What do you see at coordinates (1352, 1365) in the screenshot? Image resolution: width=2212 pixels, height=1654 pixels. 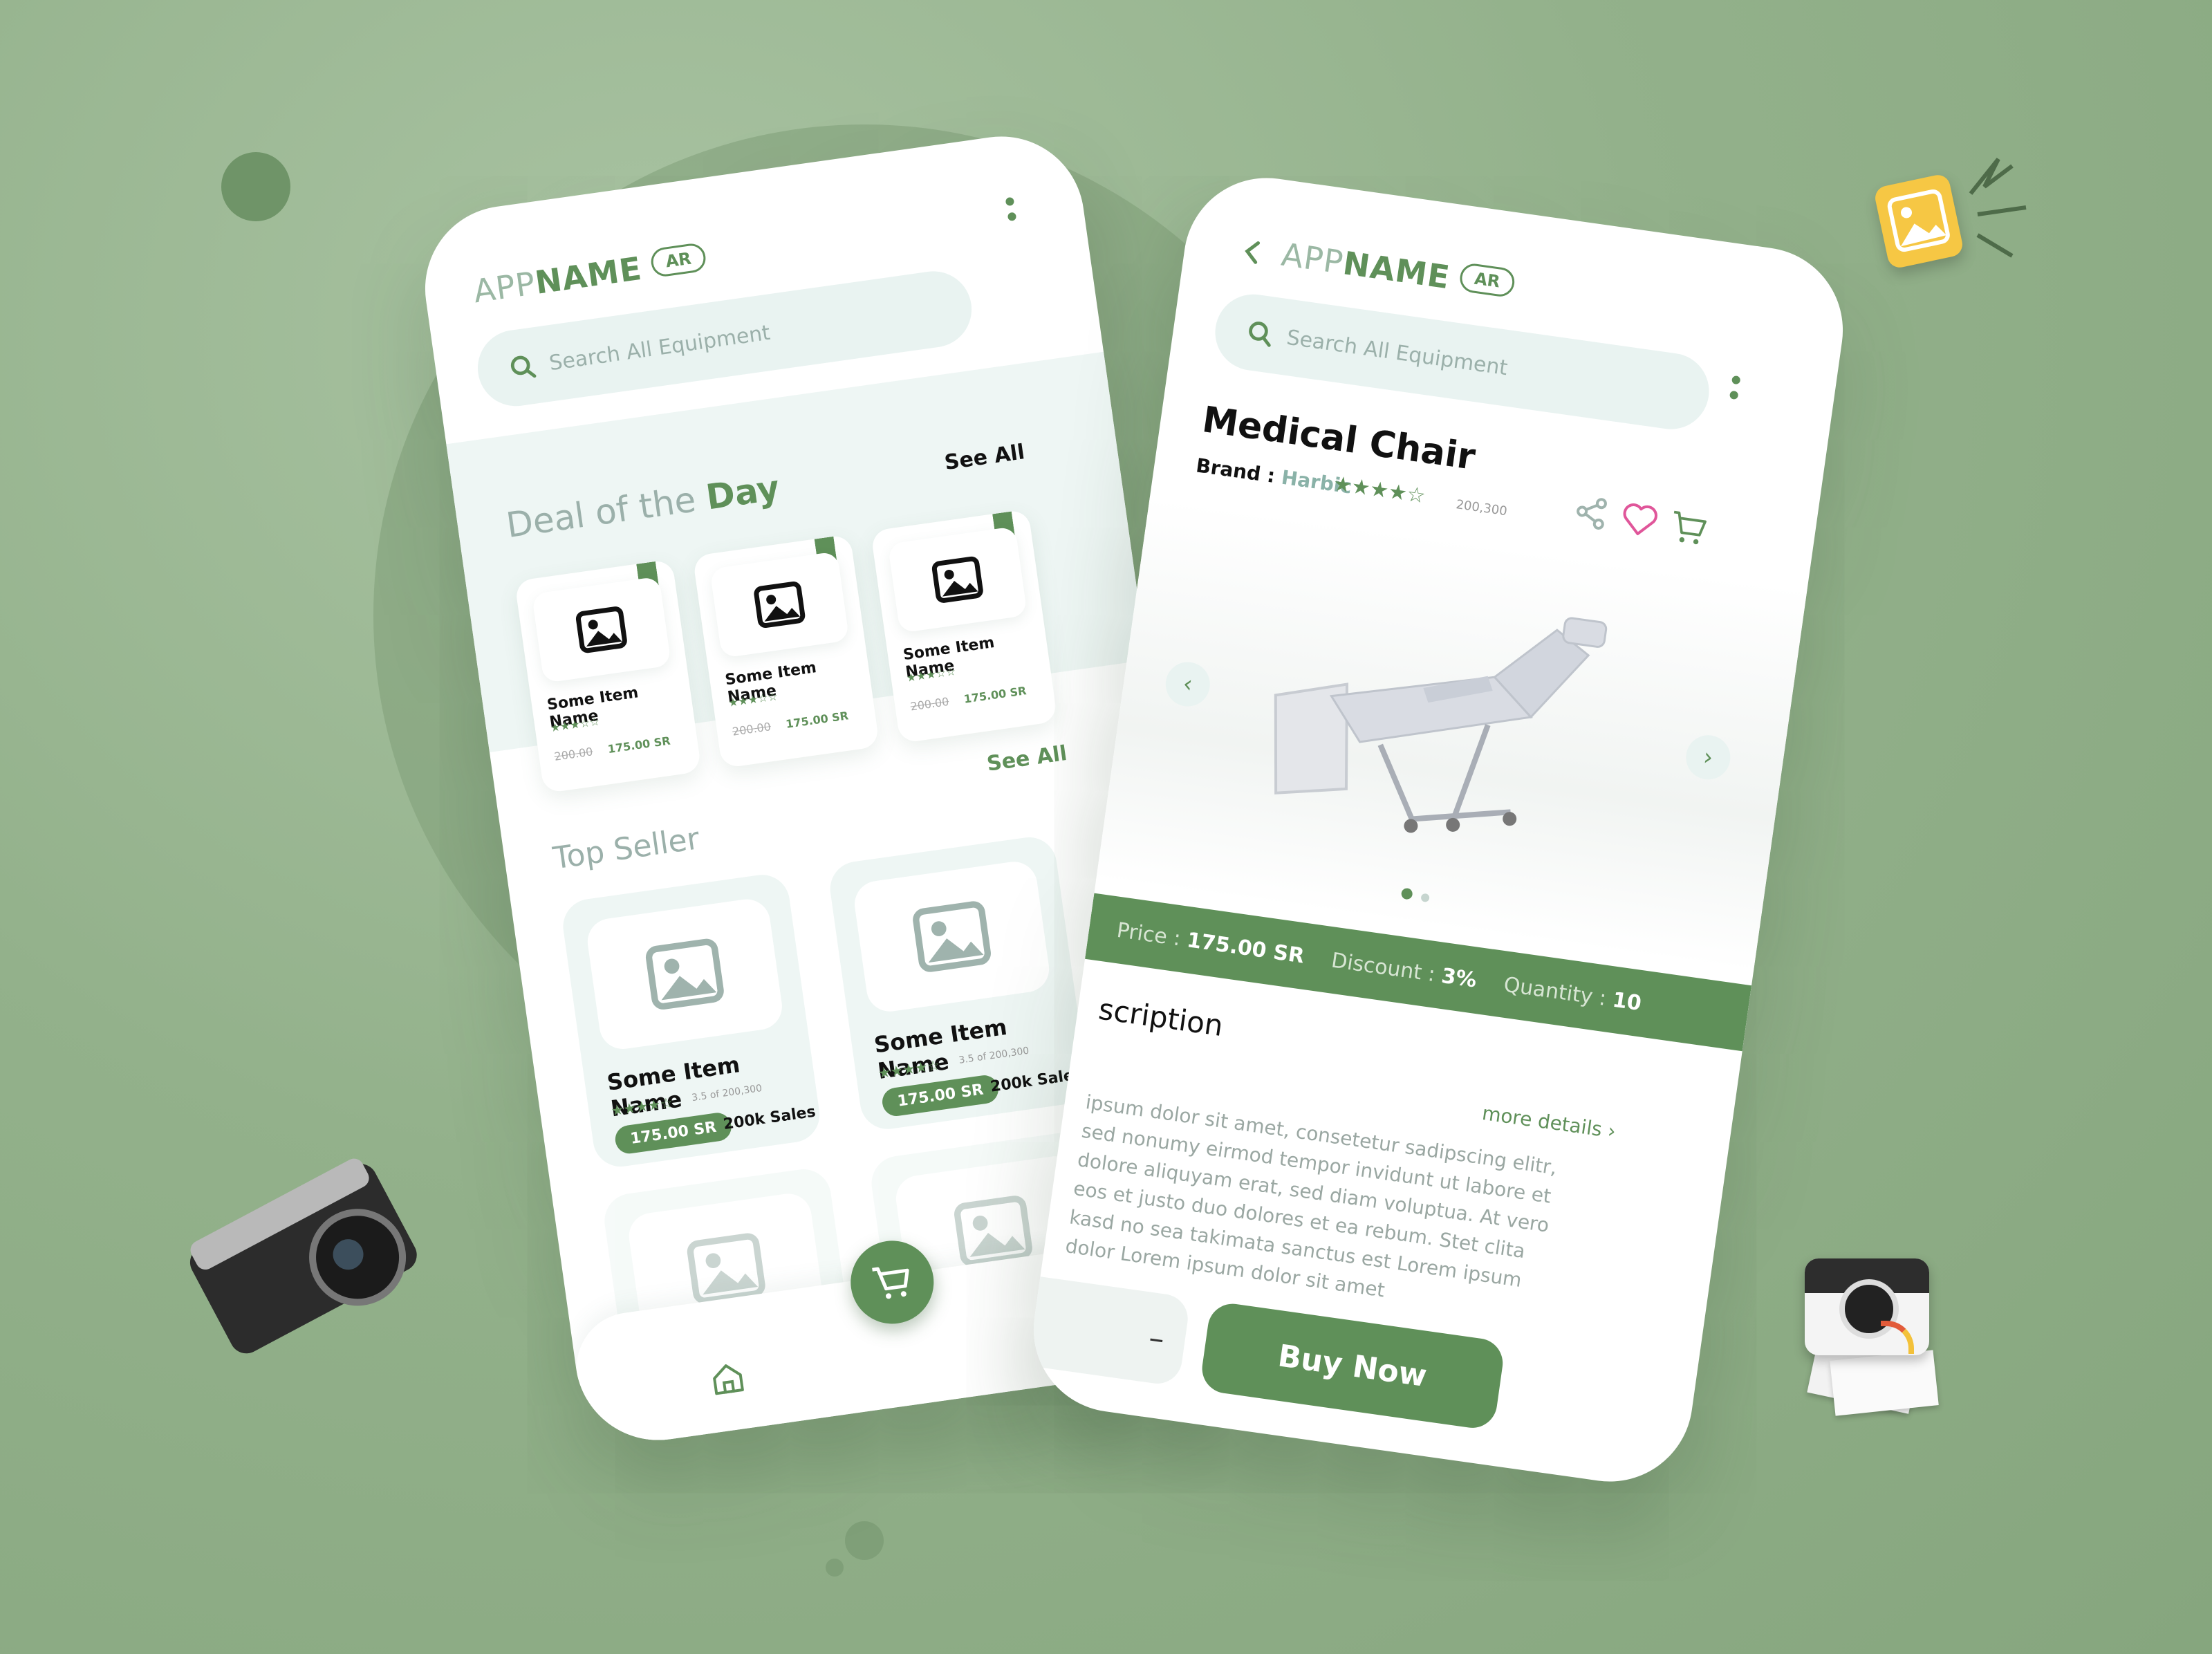 I see `buy-now-button: Buy Now` at bounding box center [1352, 1365].